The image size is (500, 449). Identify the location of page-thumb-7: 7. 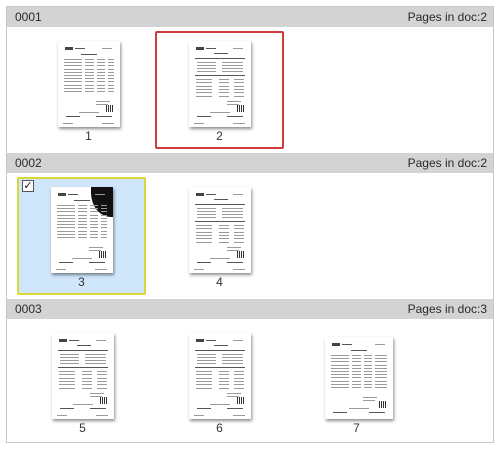
(356, 382).